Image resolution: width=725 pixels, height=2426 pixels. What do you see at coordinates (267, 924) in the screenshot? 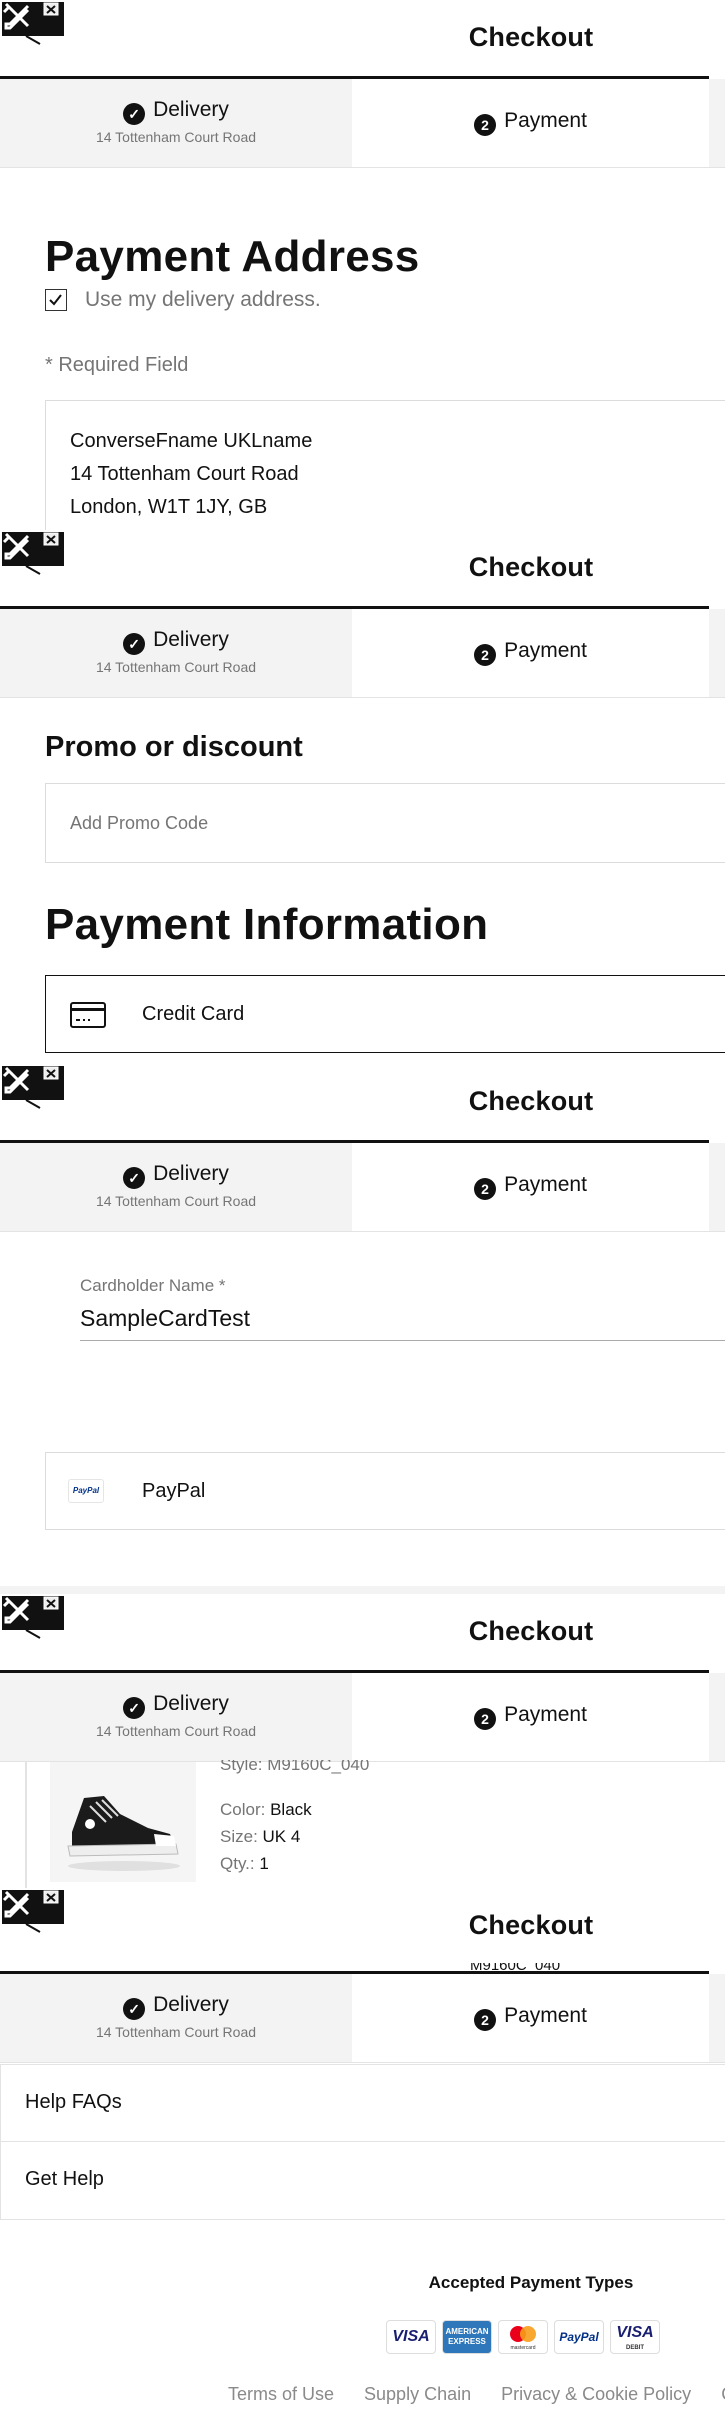
I see `payment-information-title: Payment Information` at bounding box center [267, 924].